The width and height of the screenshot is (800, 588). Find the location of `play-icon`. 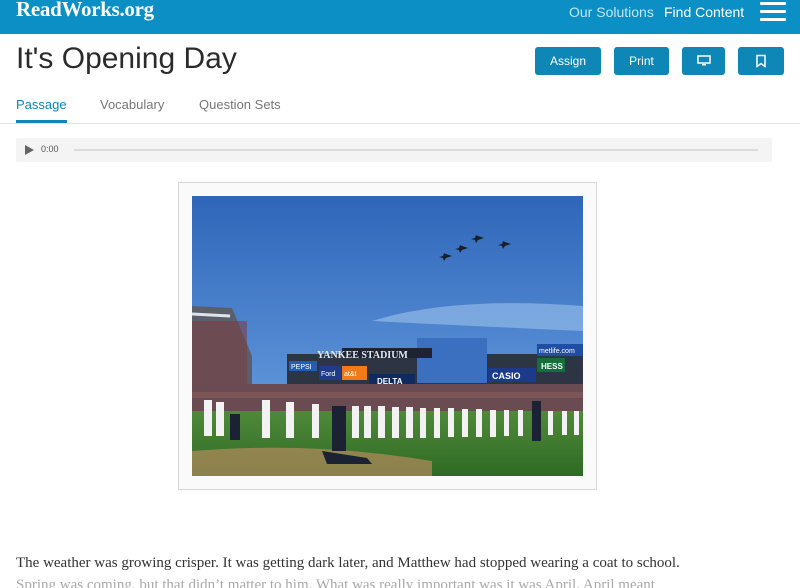

play-icon is located at coordinates (29, 150).